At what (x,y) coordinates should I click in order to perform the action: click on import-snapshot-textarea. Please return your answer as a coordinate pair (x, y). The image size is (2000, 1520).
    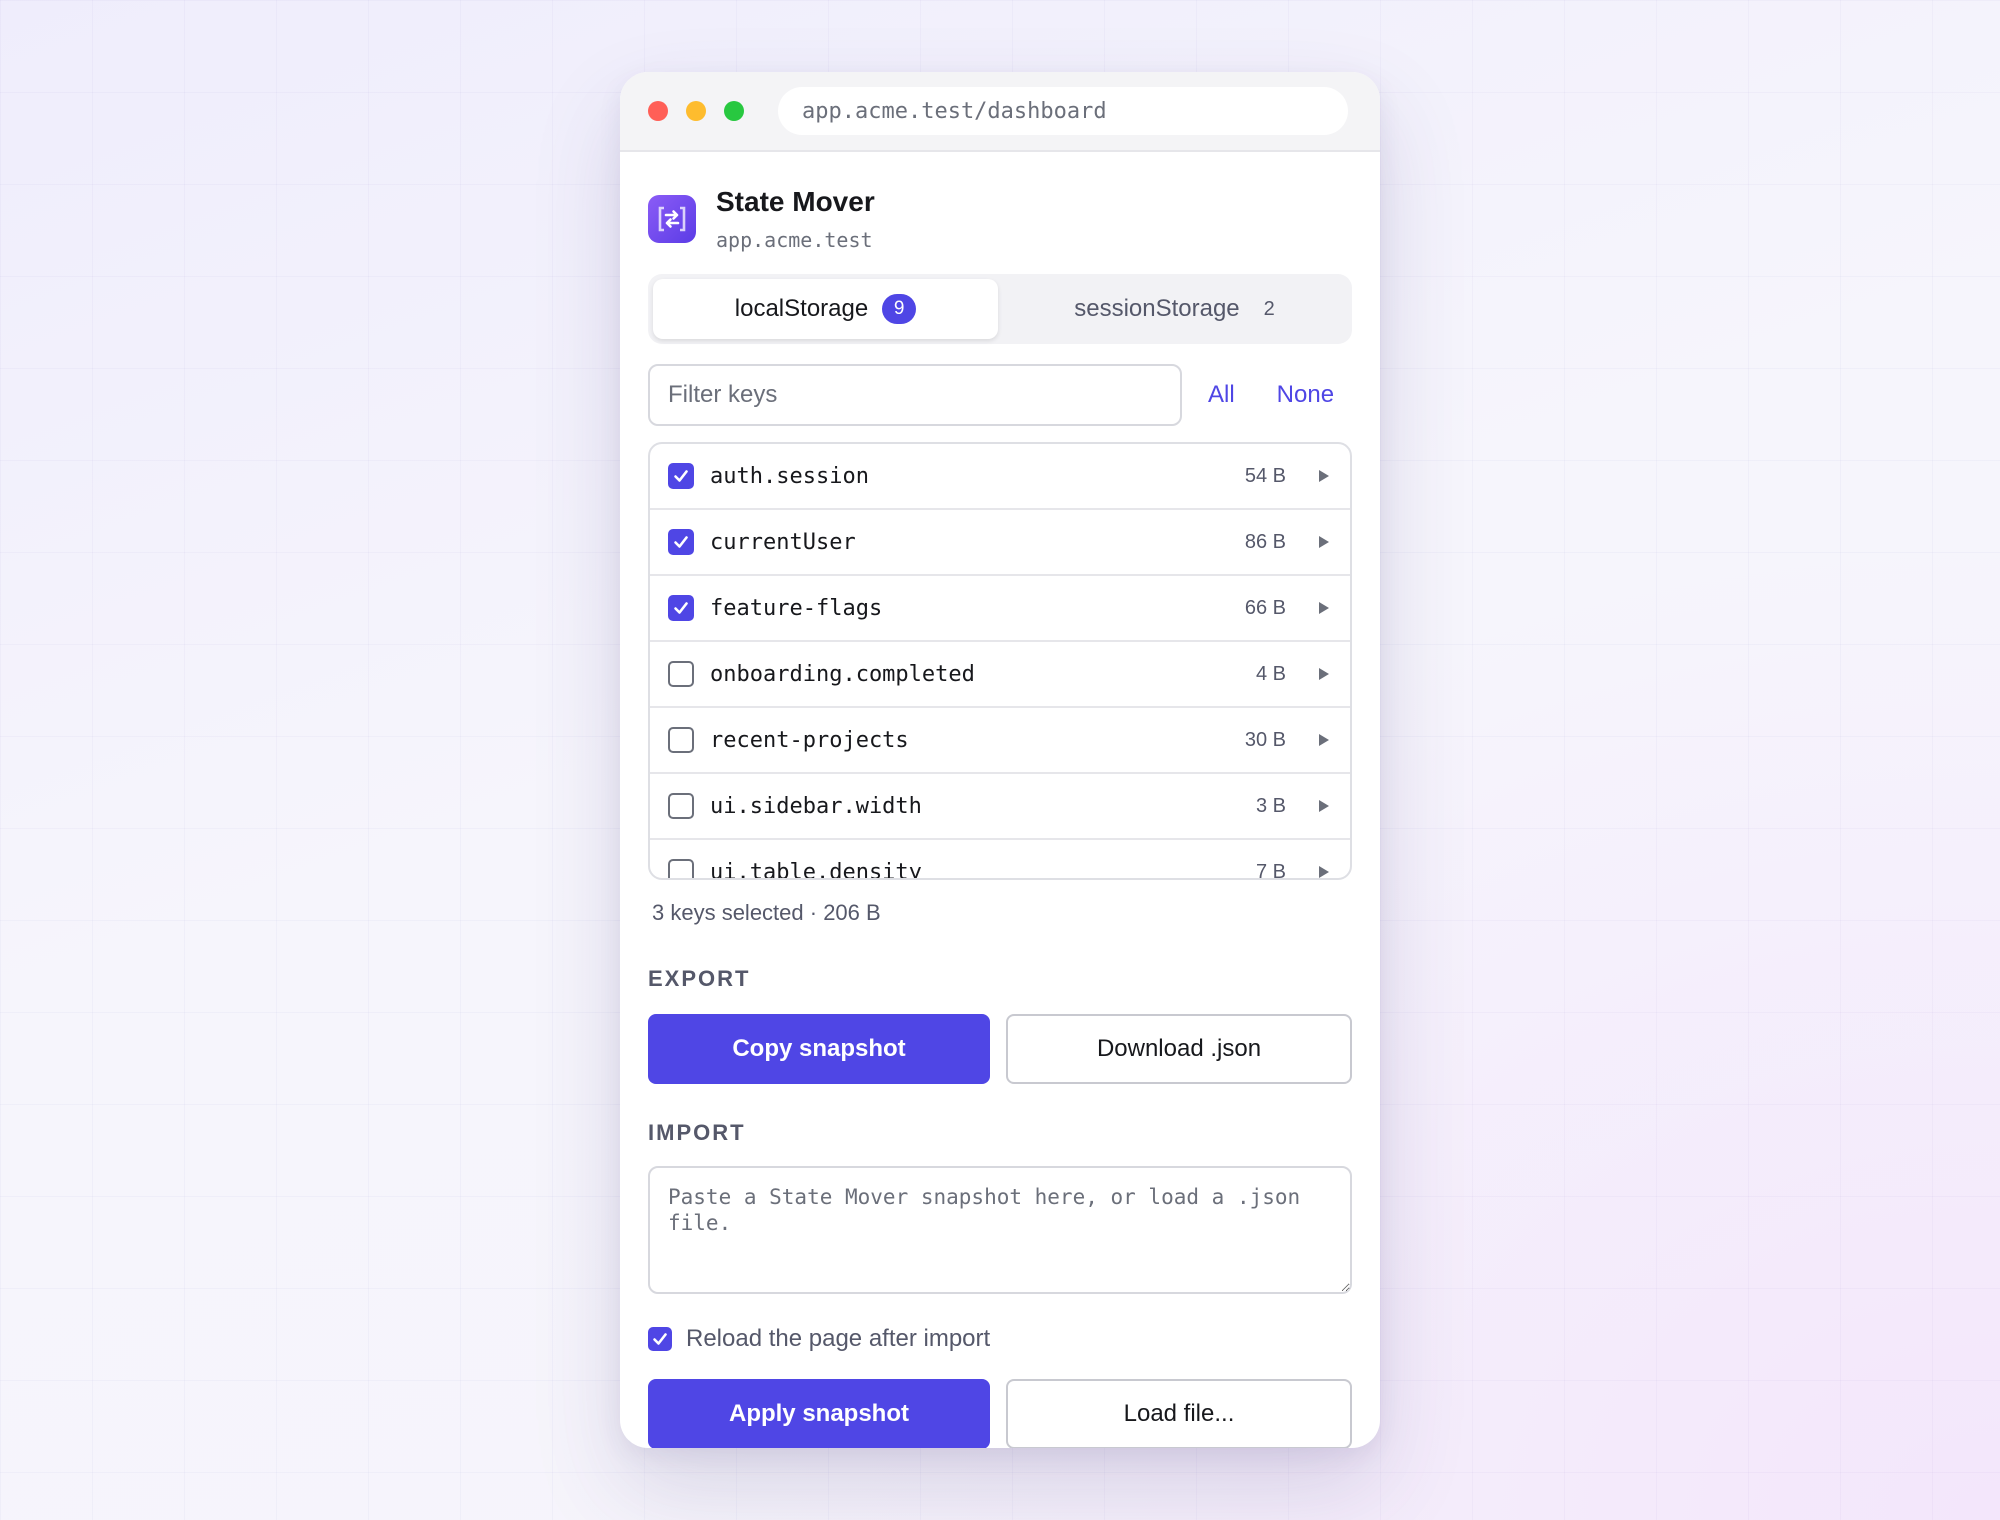
    Looking at the image, I should click on (1000, 1230).